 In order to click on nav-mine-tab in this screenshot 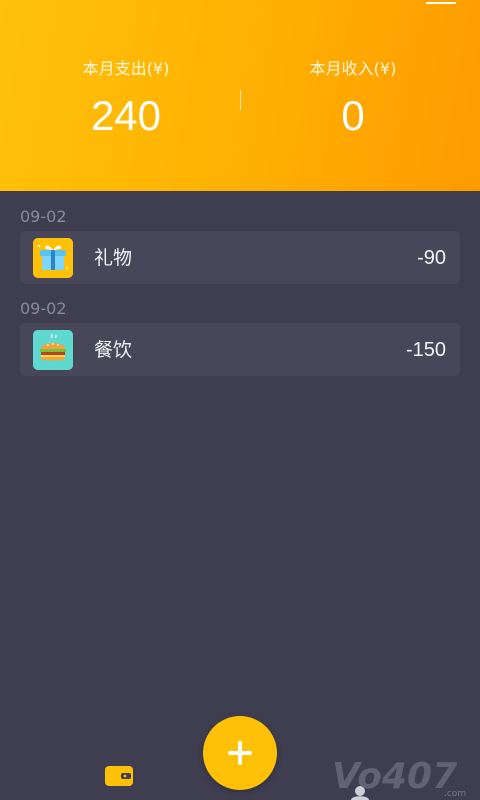, I will do `click(360, 780)`.